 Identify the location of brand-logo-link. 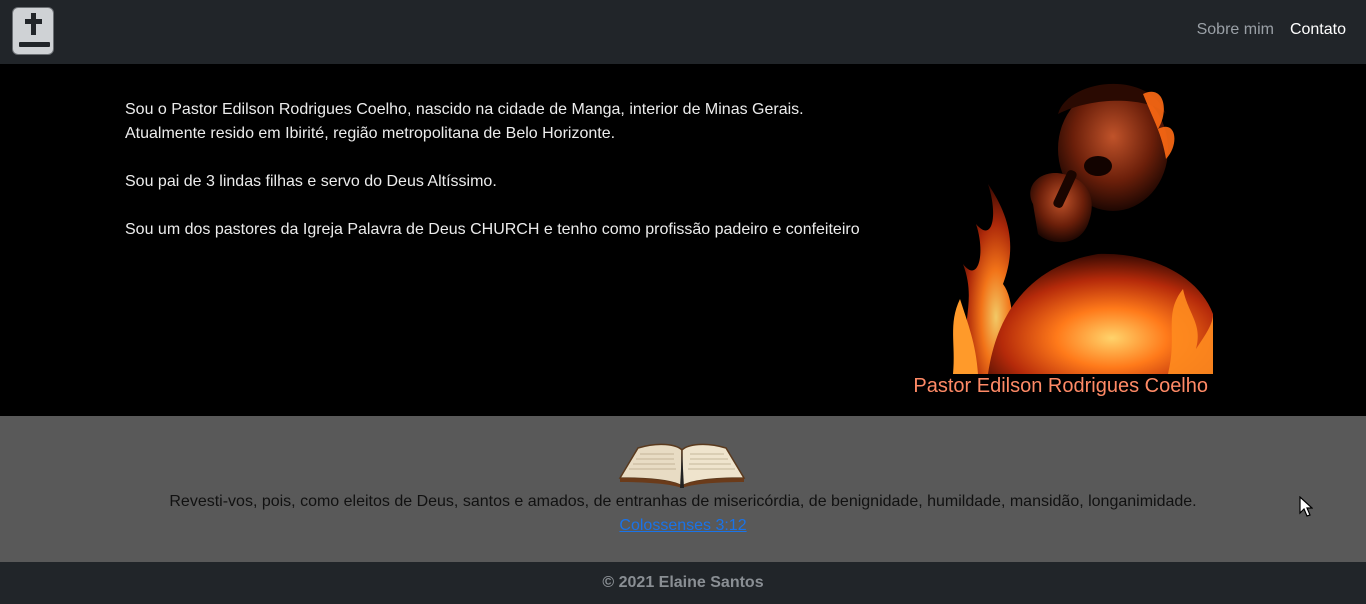
(33, 31).